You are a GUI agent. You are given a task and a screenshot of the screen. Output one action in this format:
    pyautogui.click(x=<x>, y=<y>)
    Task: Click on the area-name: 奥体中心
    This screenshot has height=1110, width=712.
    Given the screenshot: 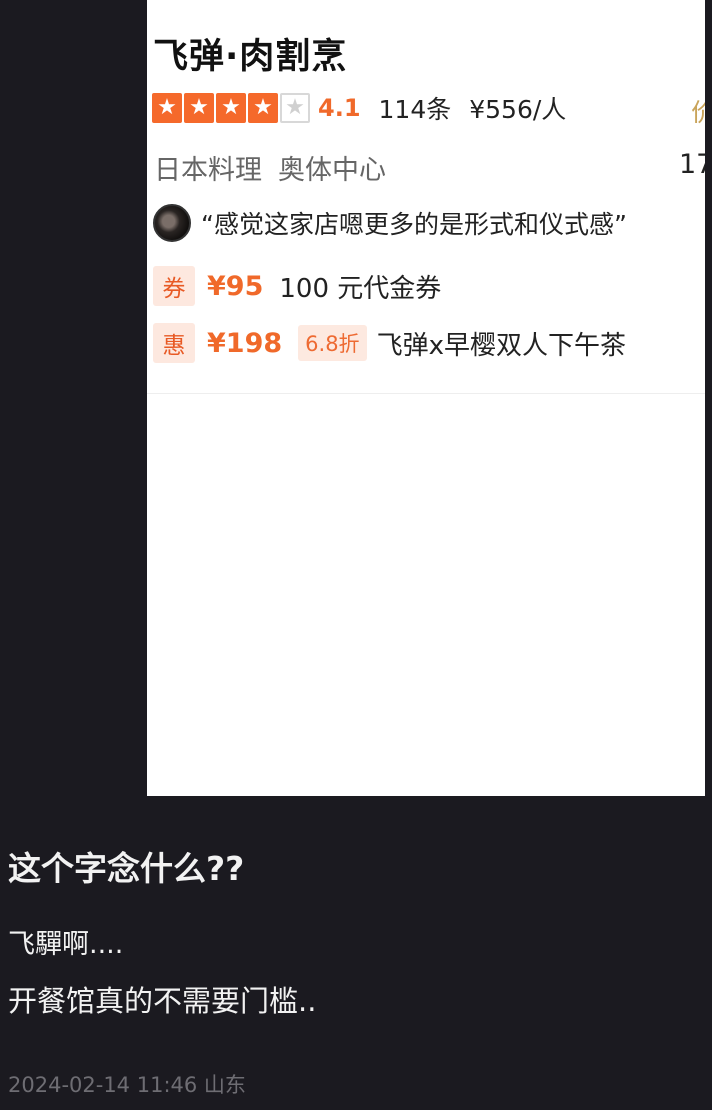 What is the action you would take?
    pyautogui.click(x=332, y=170)
    